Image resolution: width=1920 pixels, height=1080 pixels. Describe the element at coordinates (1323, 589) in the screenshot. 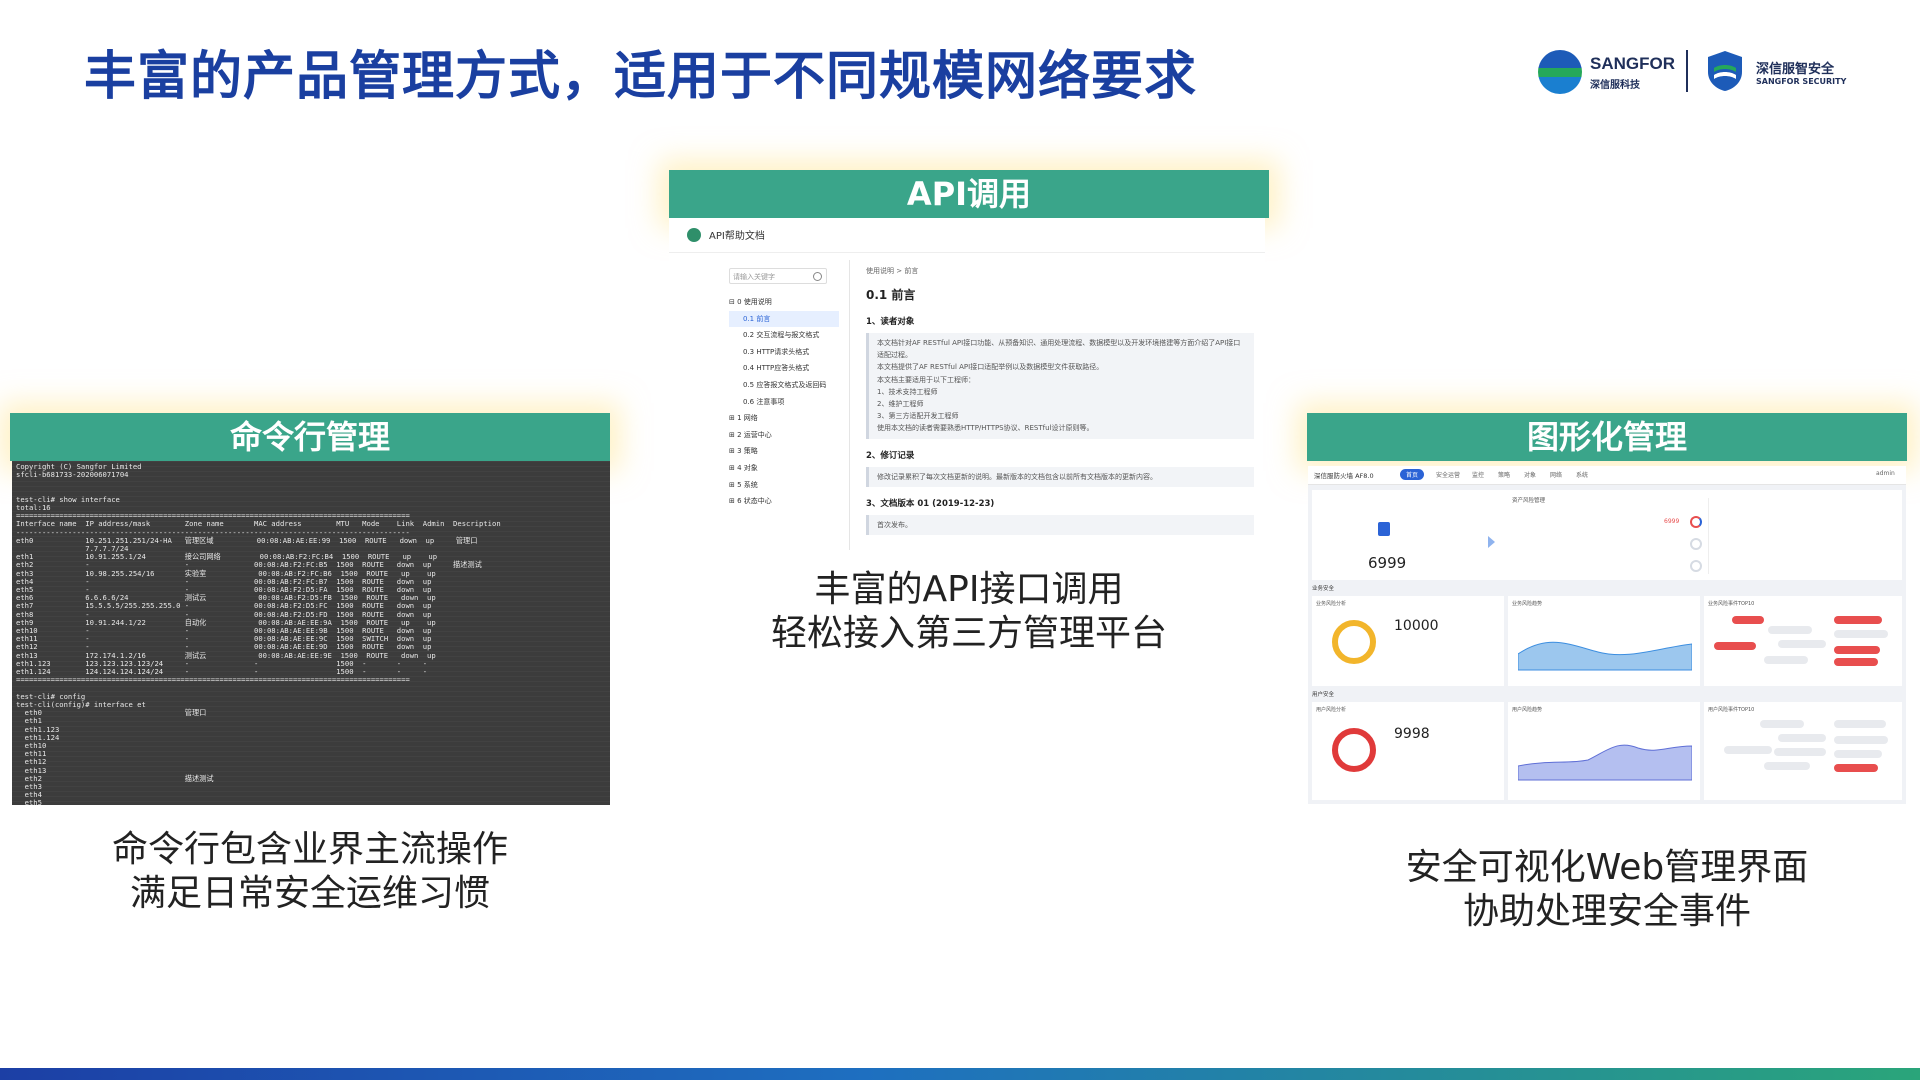

I see `biz-security-label: 业务安全` at that location.